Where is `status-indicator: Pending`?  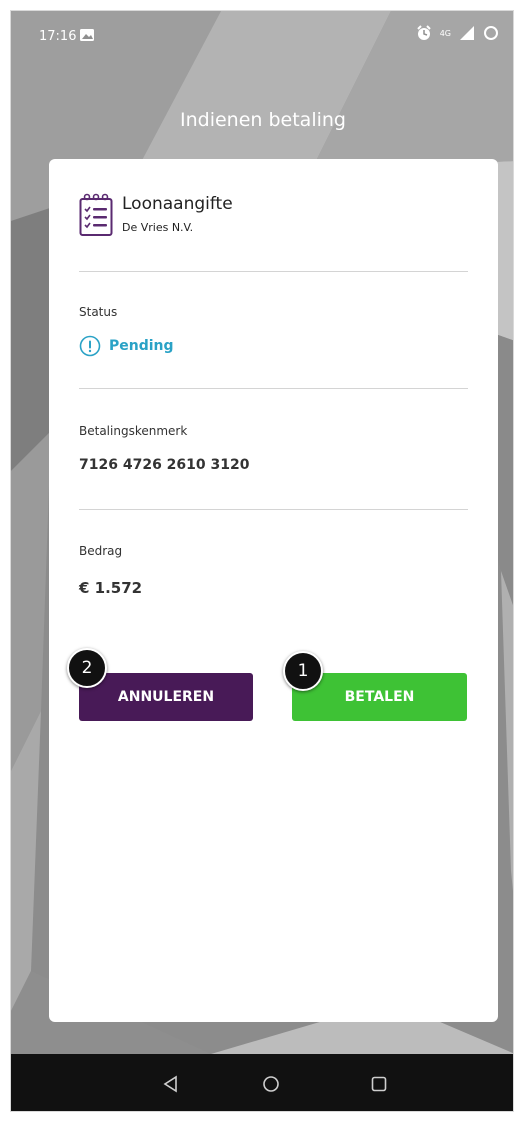 status-indicator: Pending is located at coordinates (126, 346).